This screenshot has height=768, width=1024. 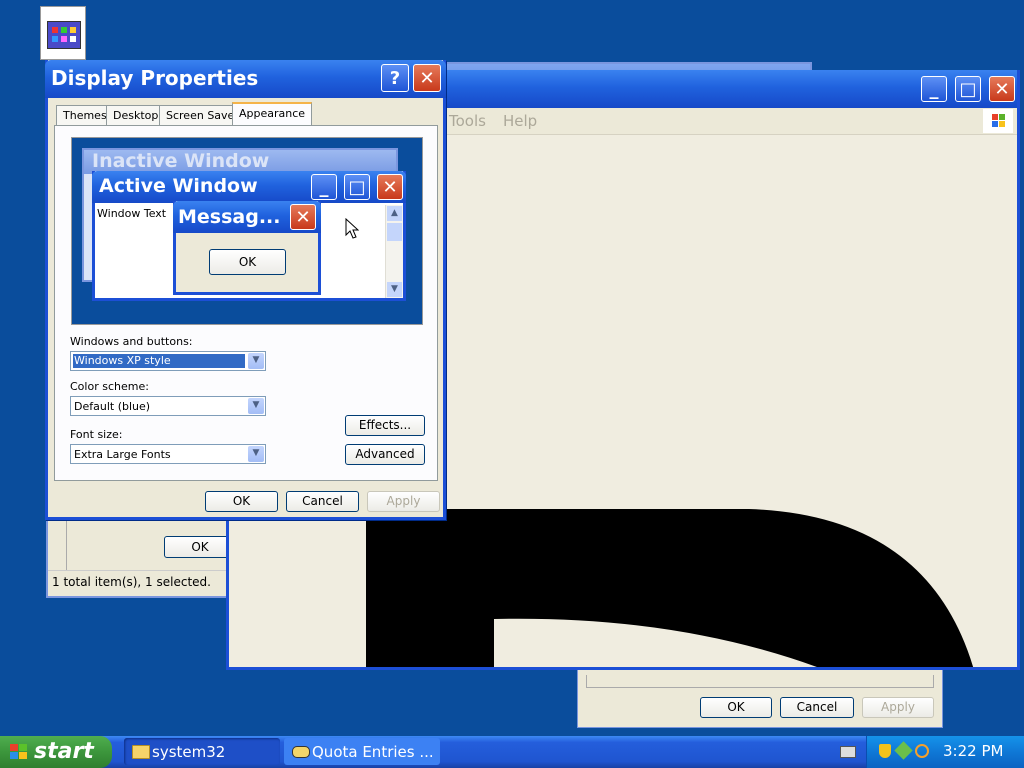 What do you see at coordinates (272, 113) in the screenshot?
I see `tab-appearance: Appearance` at bounding box center [272, 113].